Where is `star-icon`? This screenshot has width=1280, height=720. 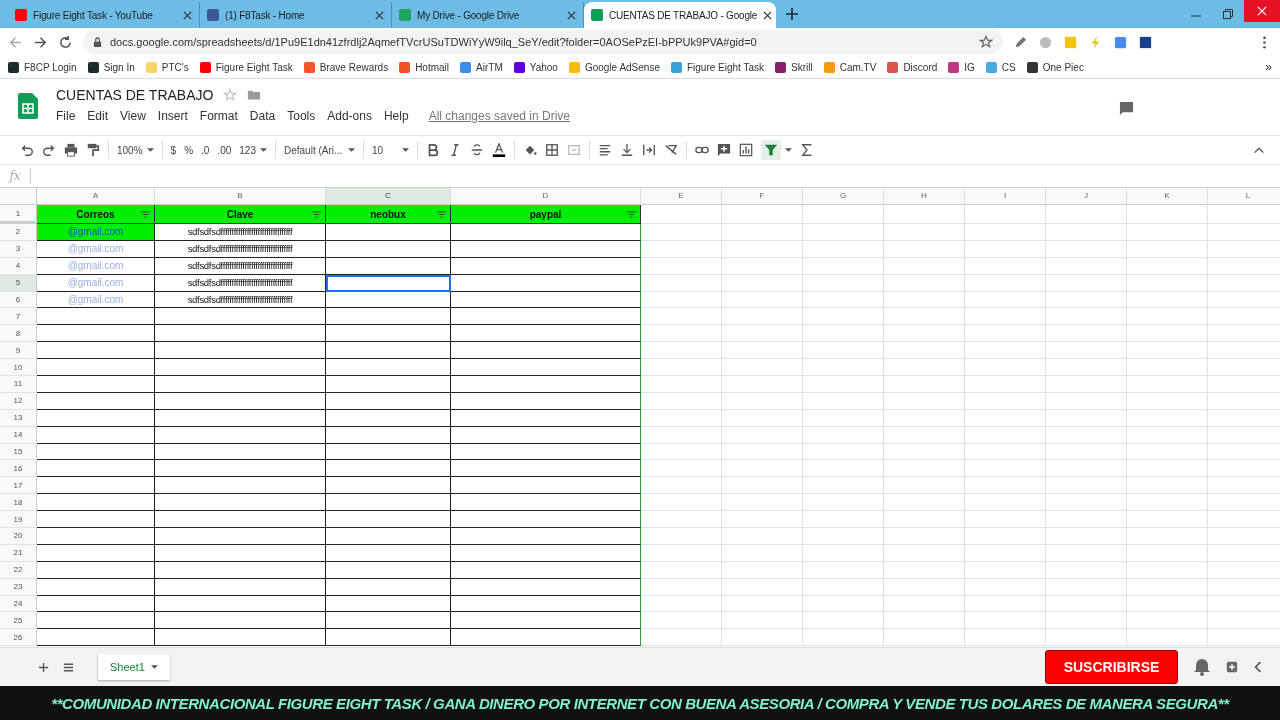
star-icon is located at coordinates (230, 95).